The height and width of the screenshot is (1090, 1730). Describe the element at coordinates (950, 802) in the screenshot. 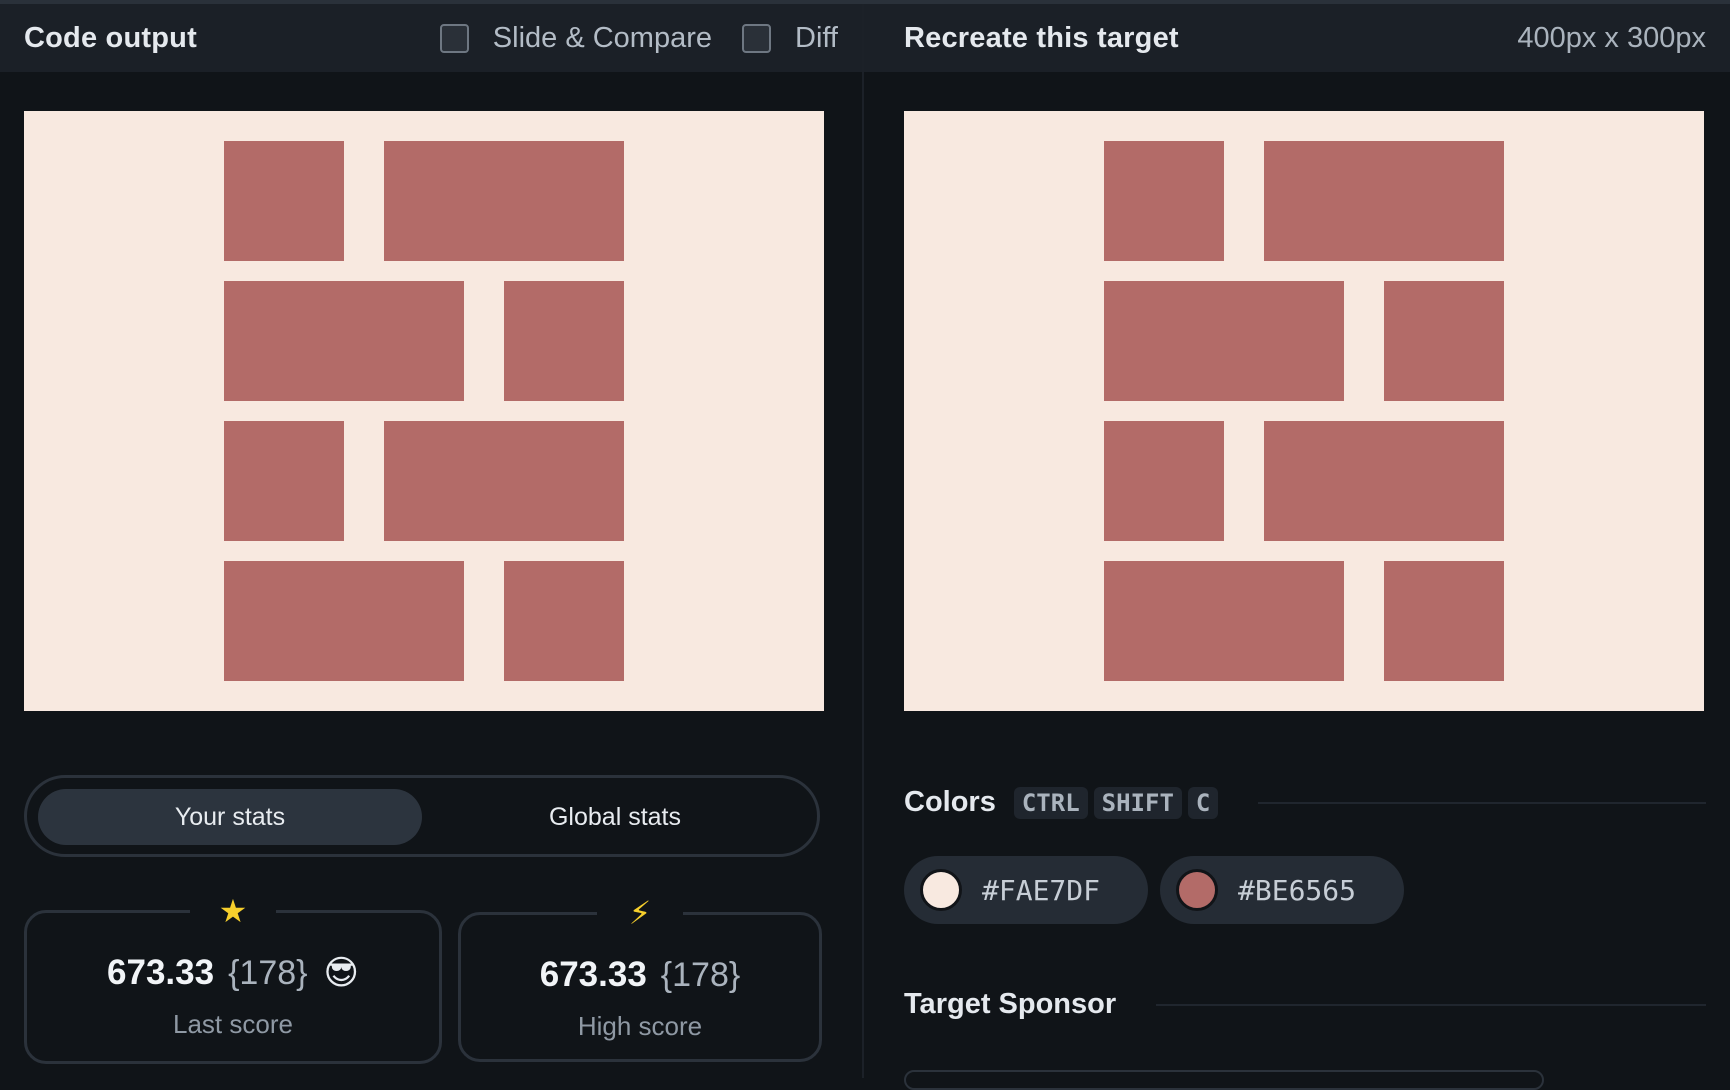

I see `colors-title: Colors` at that location.